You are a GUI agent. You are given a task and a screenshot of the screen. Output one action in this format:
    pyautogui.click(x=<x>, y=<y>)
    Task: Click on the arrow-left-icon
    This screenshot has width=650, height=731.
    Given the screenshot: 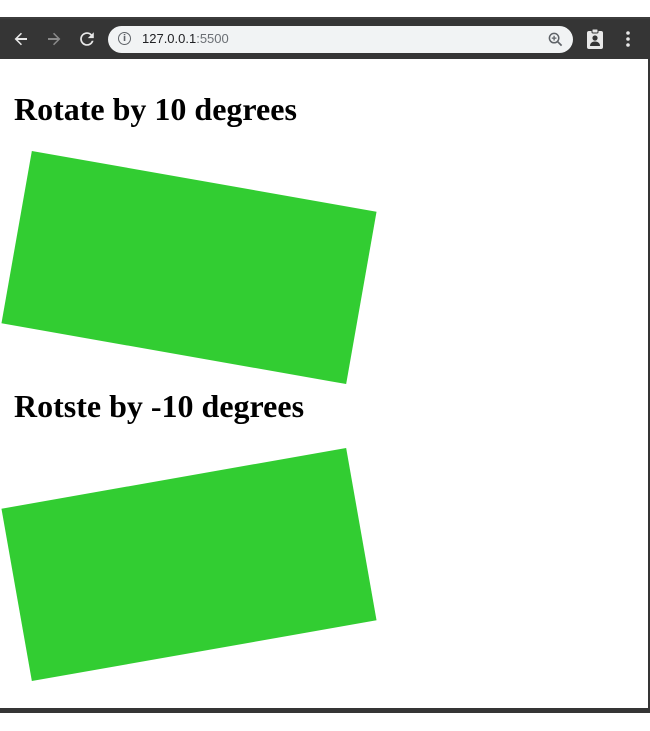 What is the action you would take?
    pyautogui.click(x=20, y=39)
    